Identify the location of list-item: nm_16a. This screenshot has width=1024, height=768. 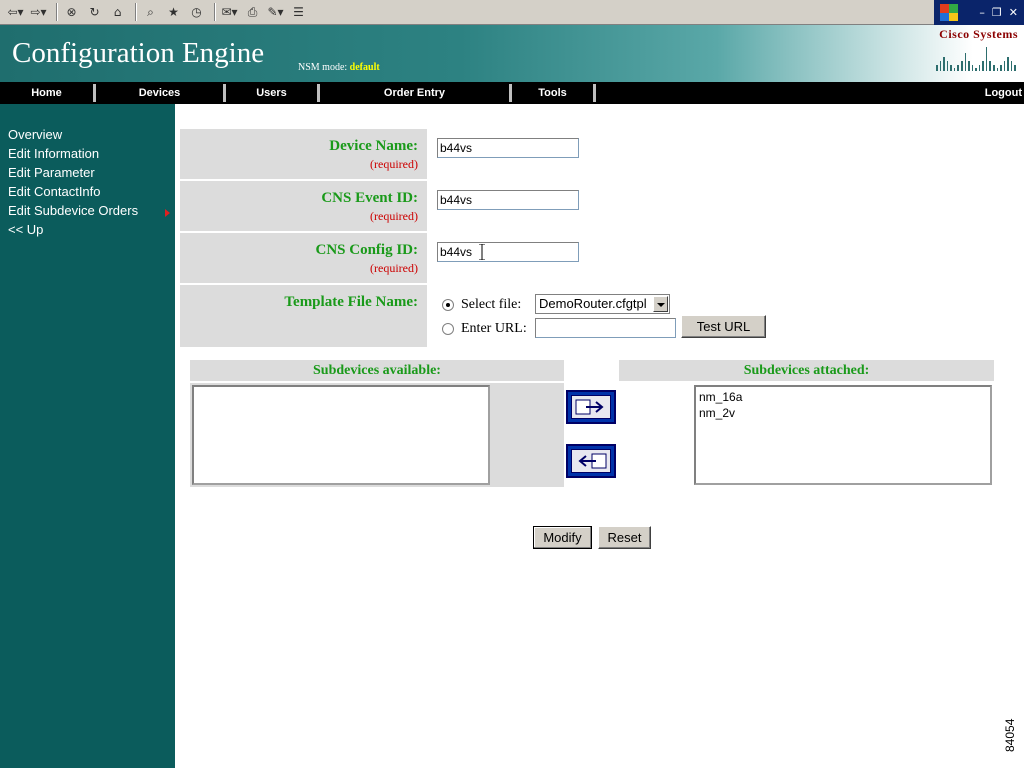
(843, 397).